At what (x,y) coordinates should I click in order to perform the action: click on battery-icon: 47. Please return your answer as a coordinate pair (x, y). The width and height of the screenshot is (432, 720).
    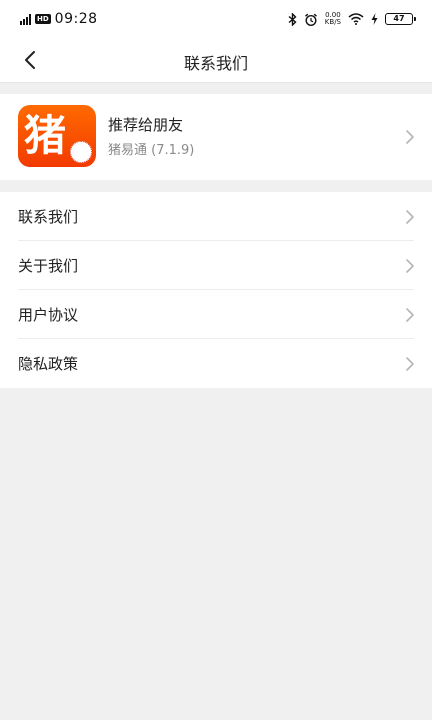
    Looking at the image, I should click on (400, 19).